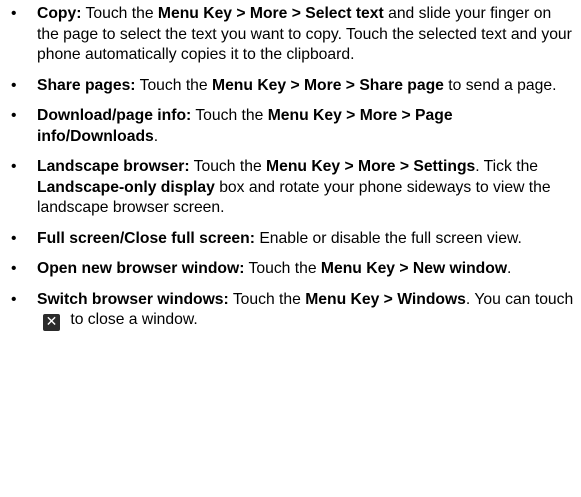  What do you see at coordinates (414, 268) in the screenshot?
I see `menu-path: Menu Key > New window` at bounding box center [414, 268].